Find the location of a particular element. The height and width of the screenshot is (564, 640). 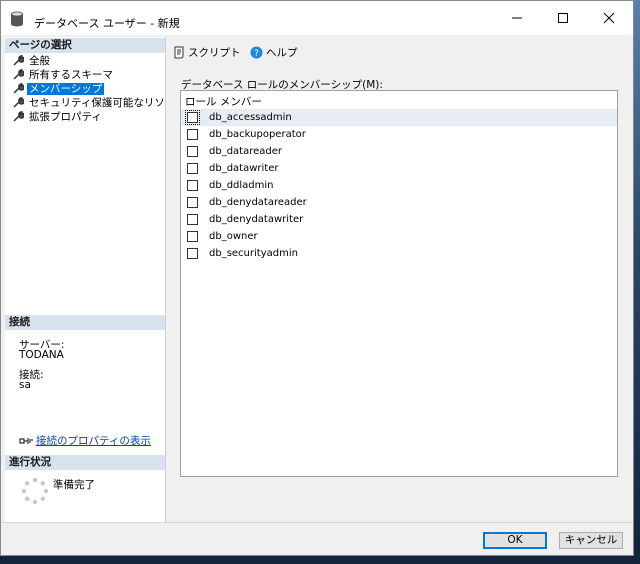

role-row: db_accessadmin is located at coordinates (399, 117).